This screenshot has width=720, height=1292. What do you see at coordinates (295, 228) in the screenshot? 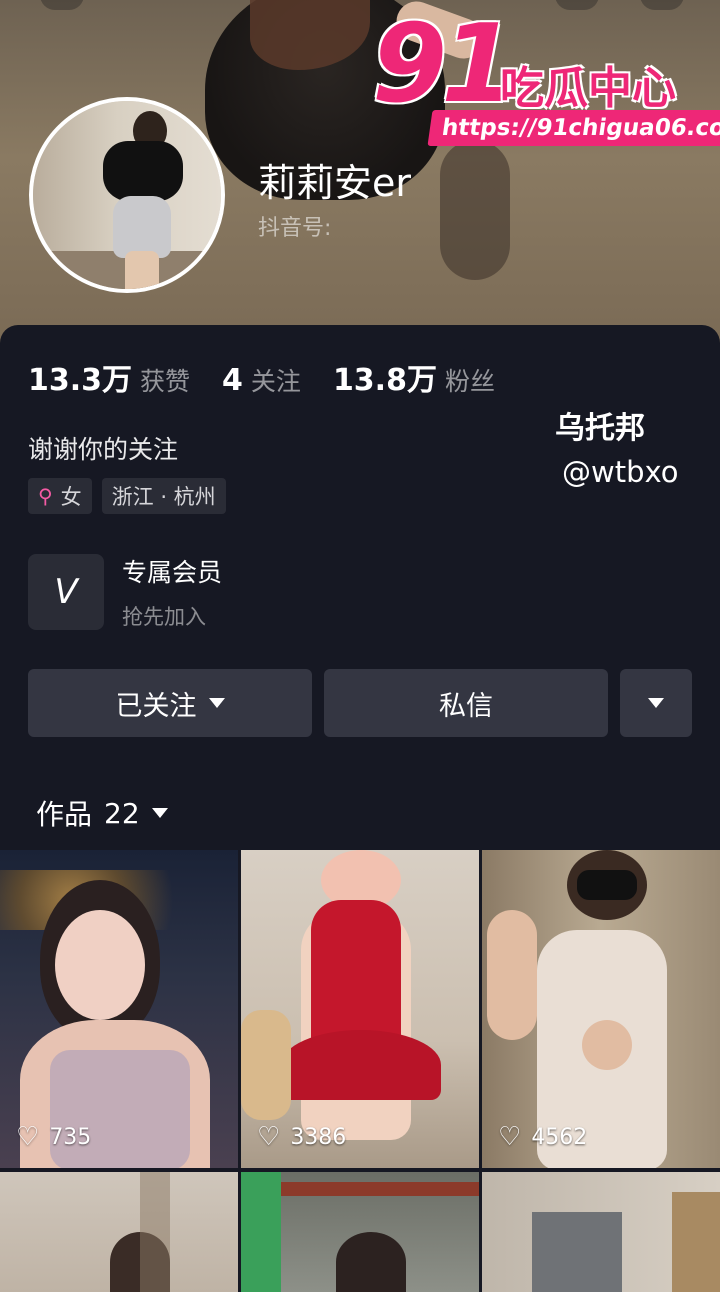
I see `douyin-id-label: 抖音号:` at bounding box center [295, 228].